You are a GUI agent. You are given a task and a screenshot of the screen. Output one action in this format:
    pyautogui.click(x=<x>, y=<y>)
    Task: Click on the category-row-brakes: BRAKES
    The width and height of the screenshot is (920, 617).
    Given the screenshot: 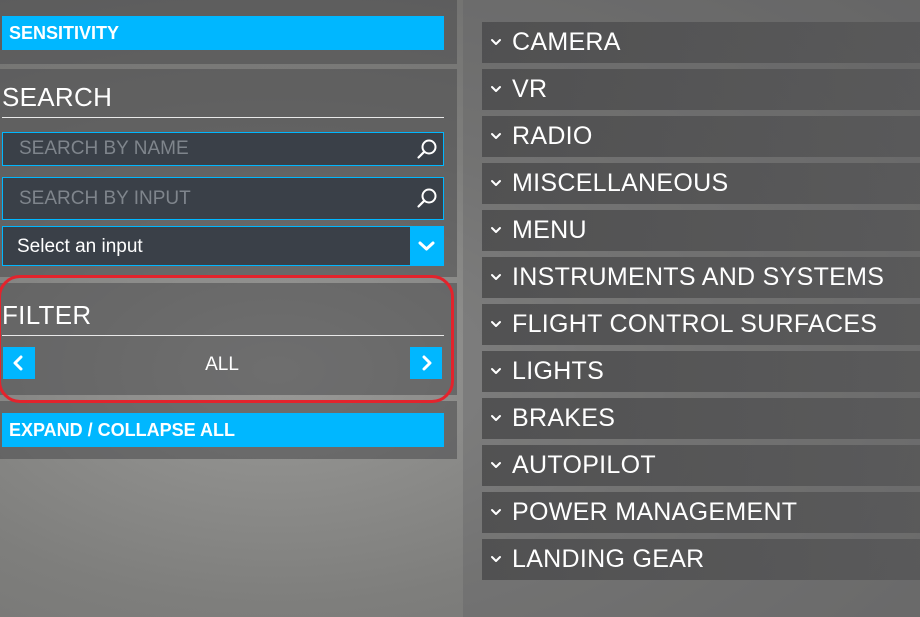 What is the action you would take?
    pyautogui.click(x=701, y=418)
    